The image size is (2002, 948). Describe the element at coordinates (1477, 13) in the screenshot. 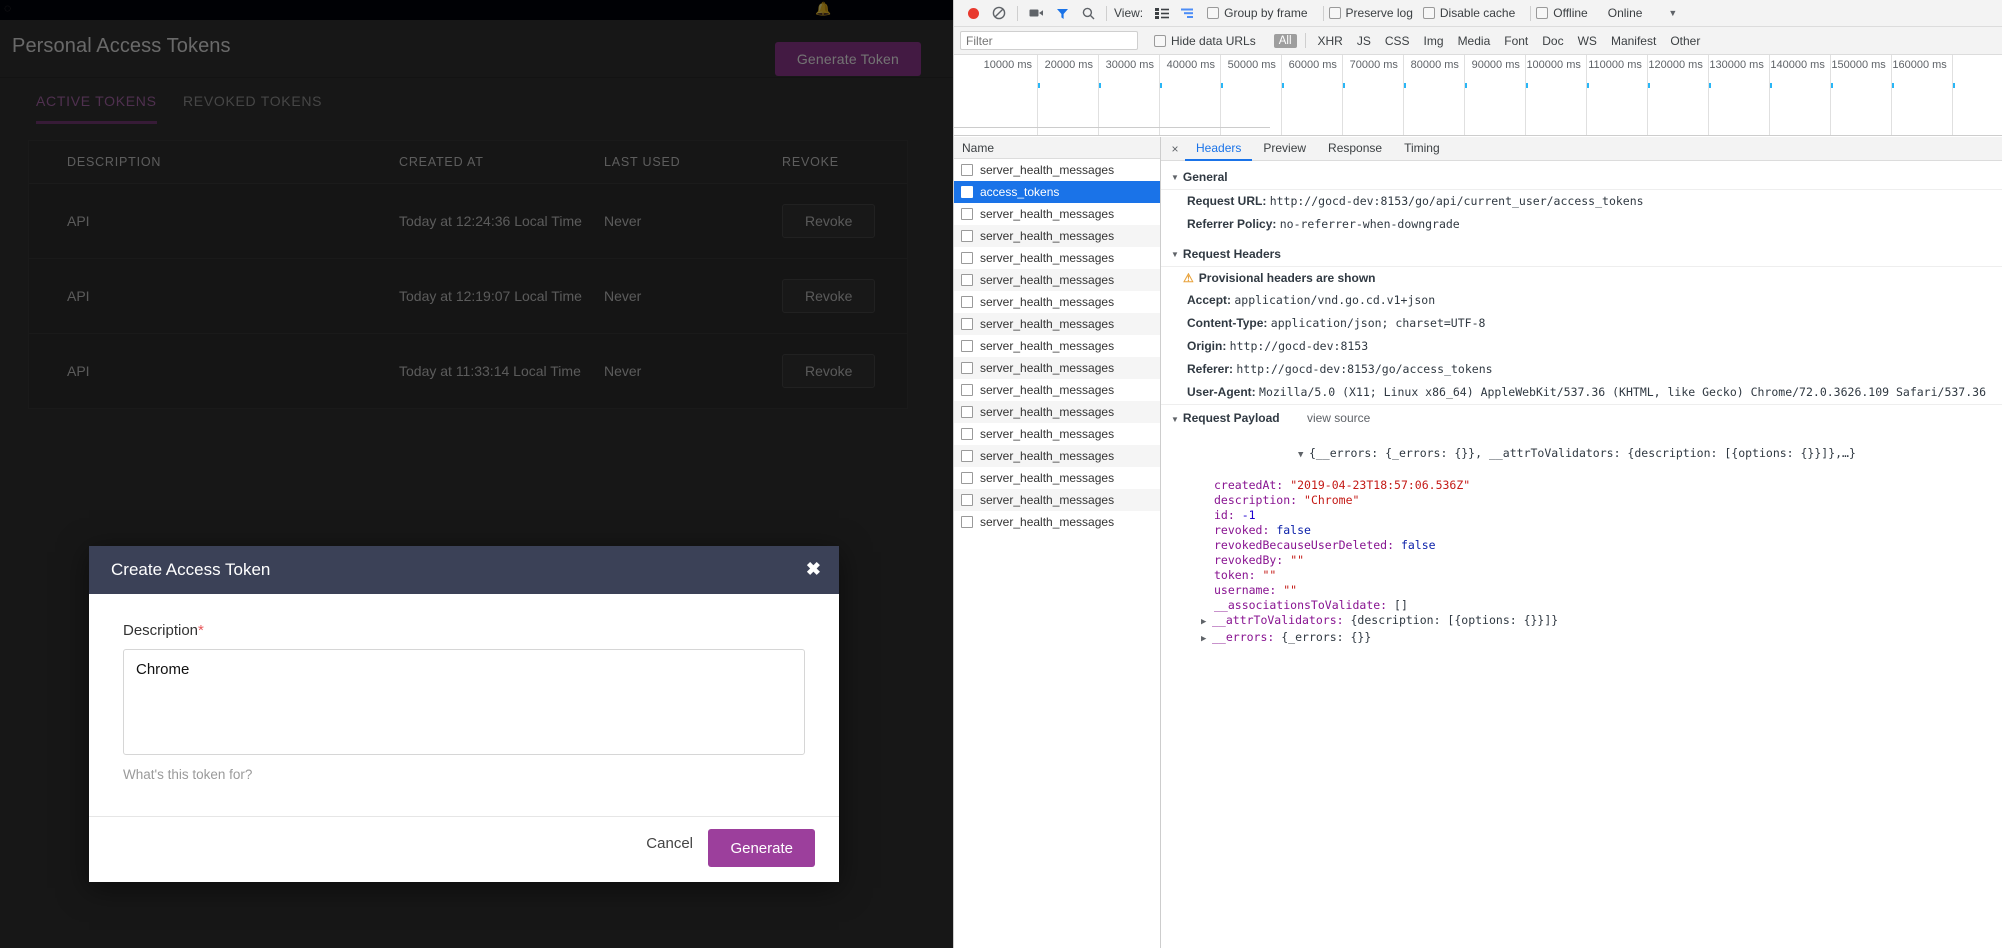

I see `disable-cache-label: Disable cache` at that location.